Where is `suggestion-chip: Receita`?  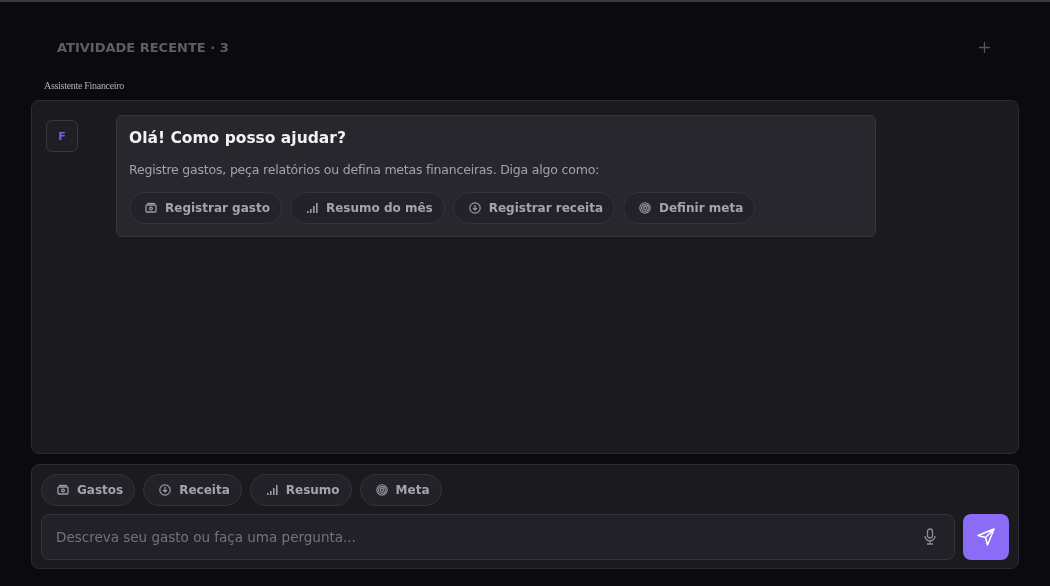 suggestion-chip: Receita is located at coordinates (192, 490).